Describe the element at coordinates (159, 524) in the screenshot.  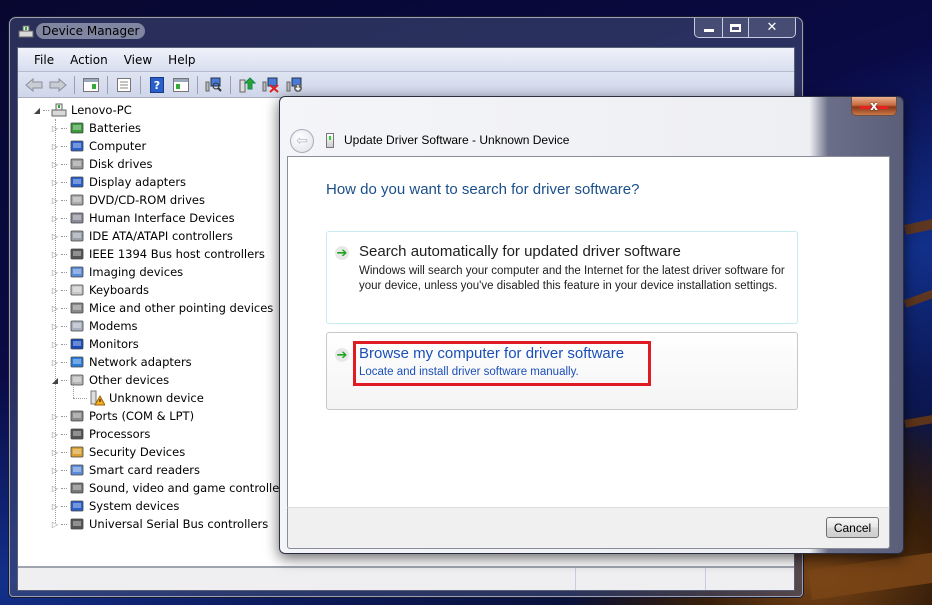
I see `tree-item-universal-serial-bus-controllers: ▷ Universal Serial Bus controllers` at that location.